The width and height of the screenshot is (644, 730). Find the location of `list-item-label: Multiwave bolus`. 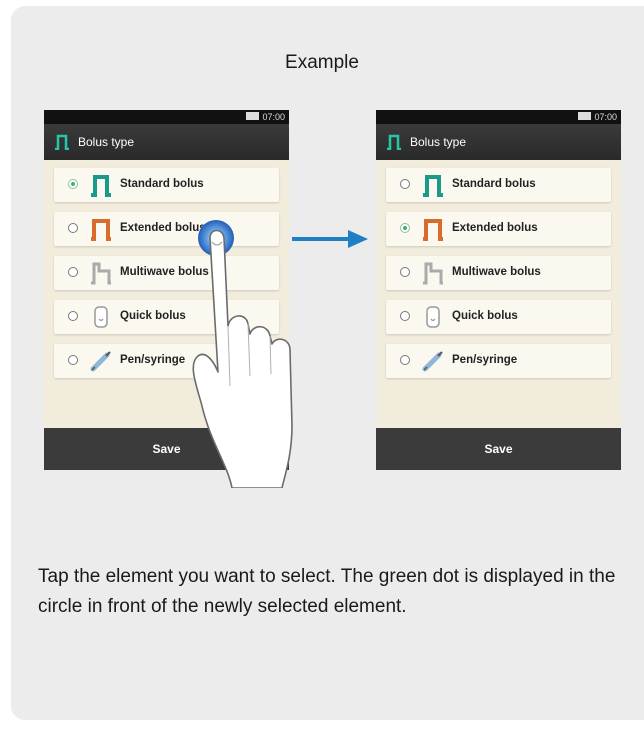

list-item-label: Multiwave bolus is located at coordinates (496, 272).